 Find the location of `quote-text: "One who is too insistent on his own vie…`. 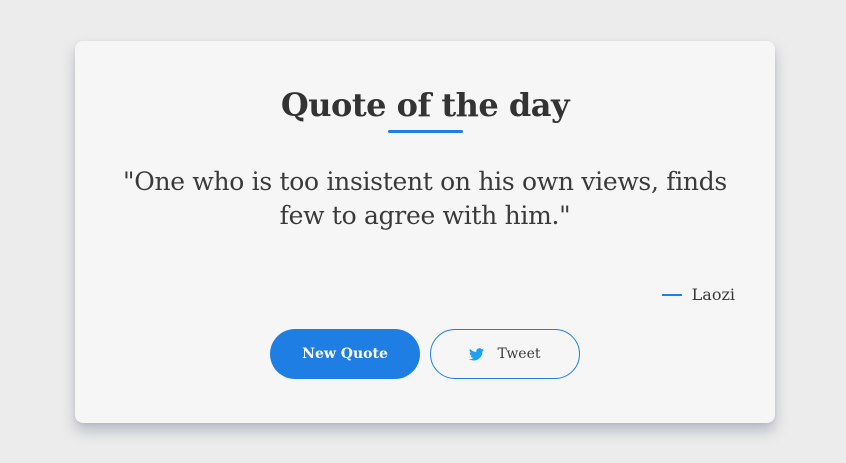

quote-text: "One who is too insistent on his own vie… is located at coordinates (425, 198).